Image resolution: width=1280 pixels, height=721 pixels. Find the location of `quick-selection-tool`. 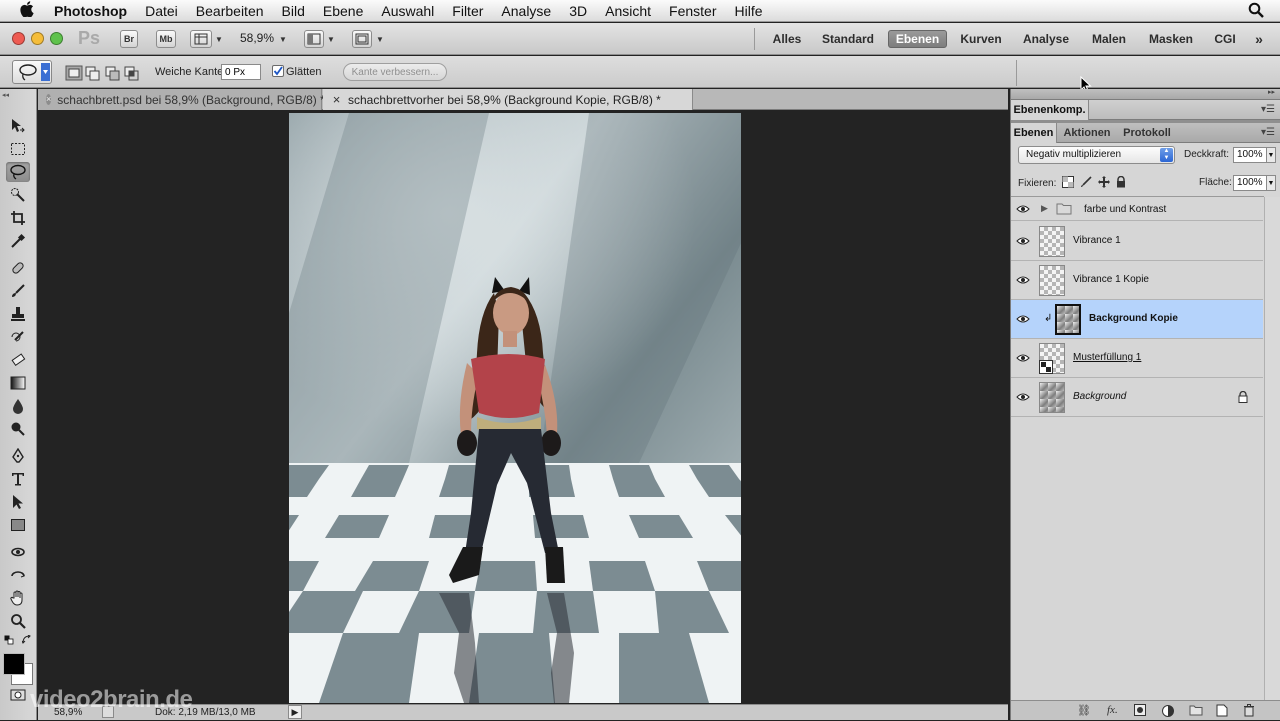

quick-selection-tool is located at coordinates (18, 195).